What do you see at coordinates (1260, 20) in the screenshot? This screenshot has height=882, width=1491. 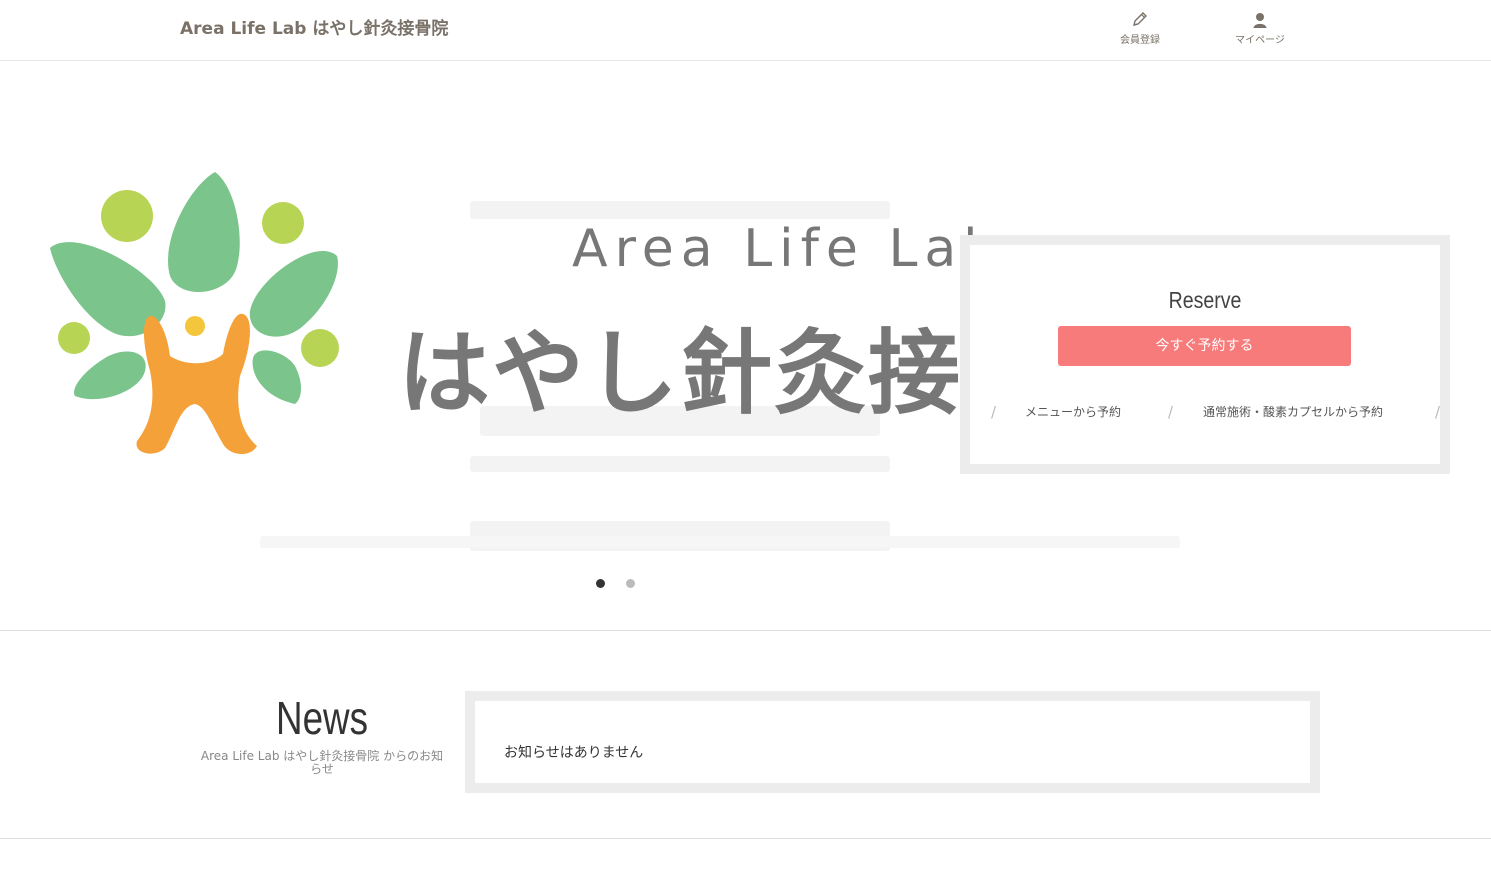 I see `user-icon` at bounding box center [1260, 20].